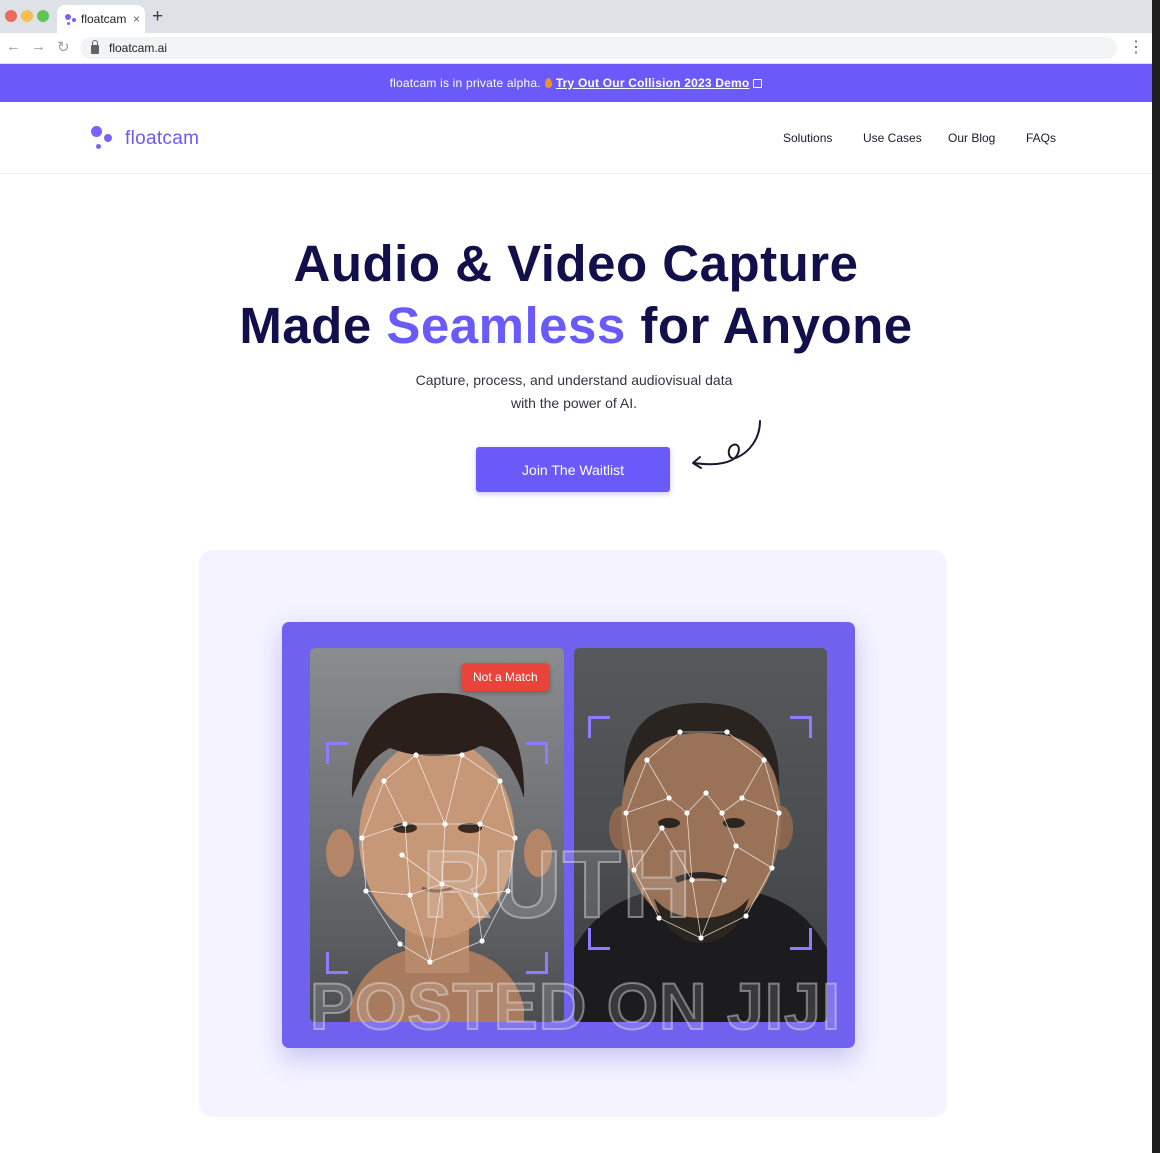 The image size is (1160, 1153). What do you see at coordinates (653, 83) in the screenshot?
I see `demo-link: Try Out Our Collision 2023 Demo` at bounding box center [653, 83].